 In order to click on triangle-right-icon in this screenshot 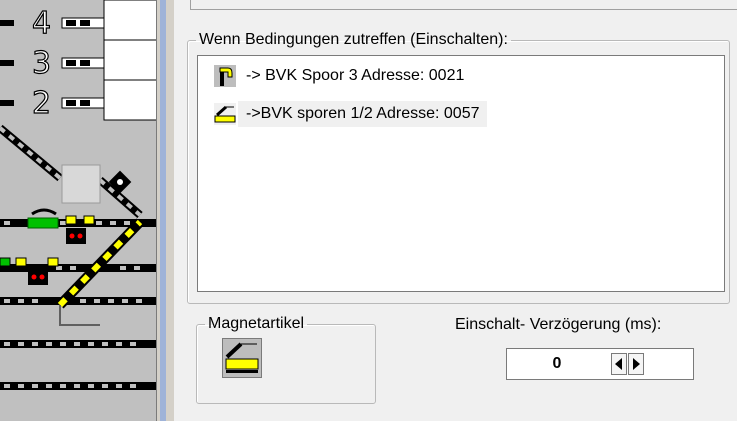, I will do `click(636, 364)`.